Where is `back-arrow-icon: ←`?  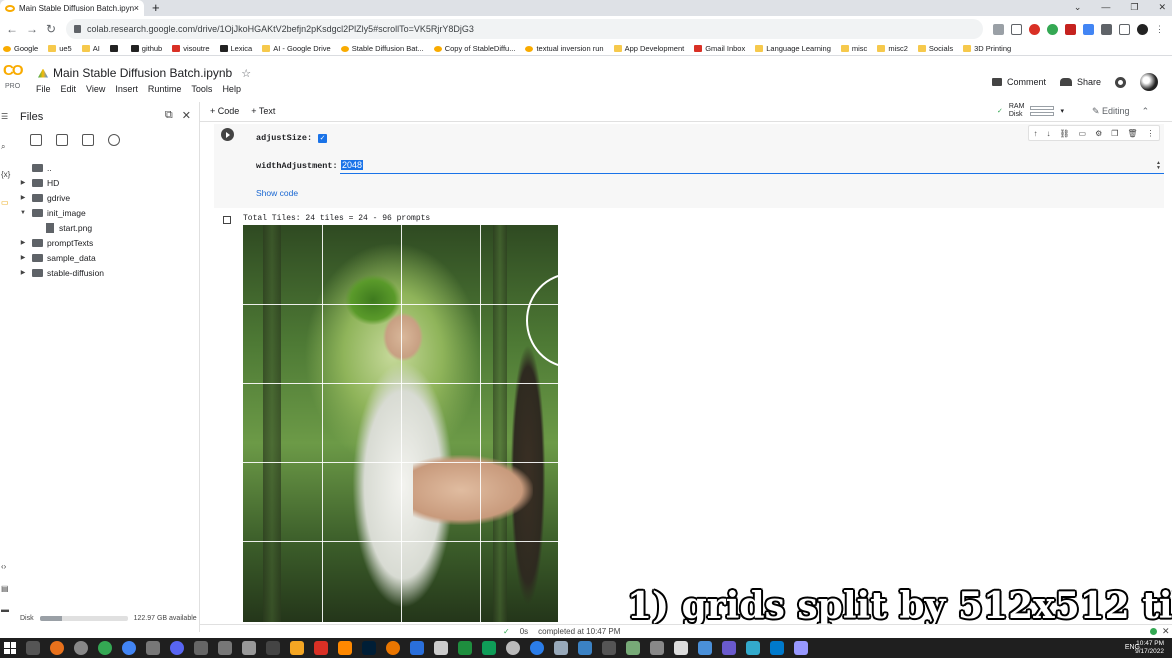 back-arrow-icon: ← is located at coordinates (12, 29).